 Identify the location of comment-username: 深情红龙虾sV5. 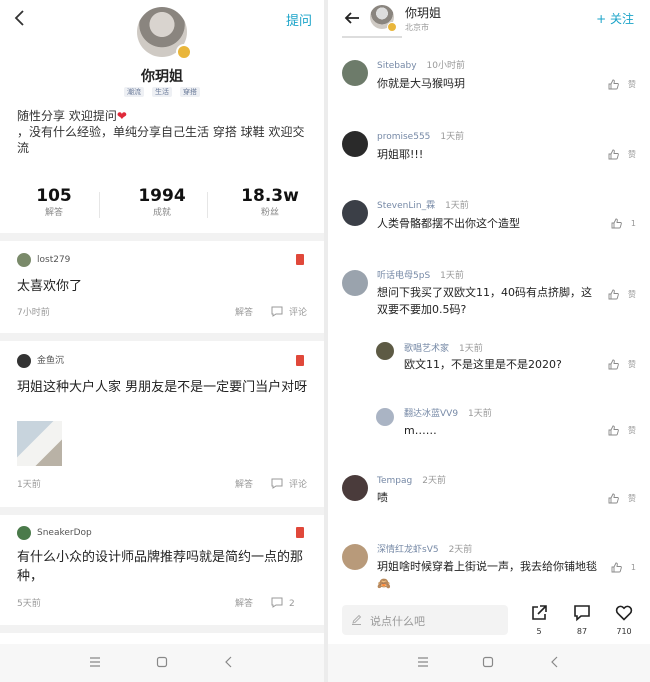
(408, 550).